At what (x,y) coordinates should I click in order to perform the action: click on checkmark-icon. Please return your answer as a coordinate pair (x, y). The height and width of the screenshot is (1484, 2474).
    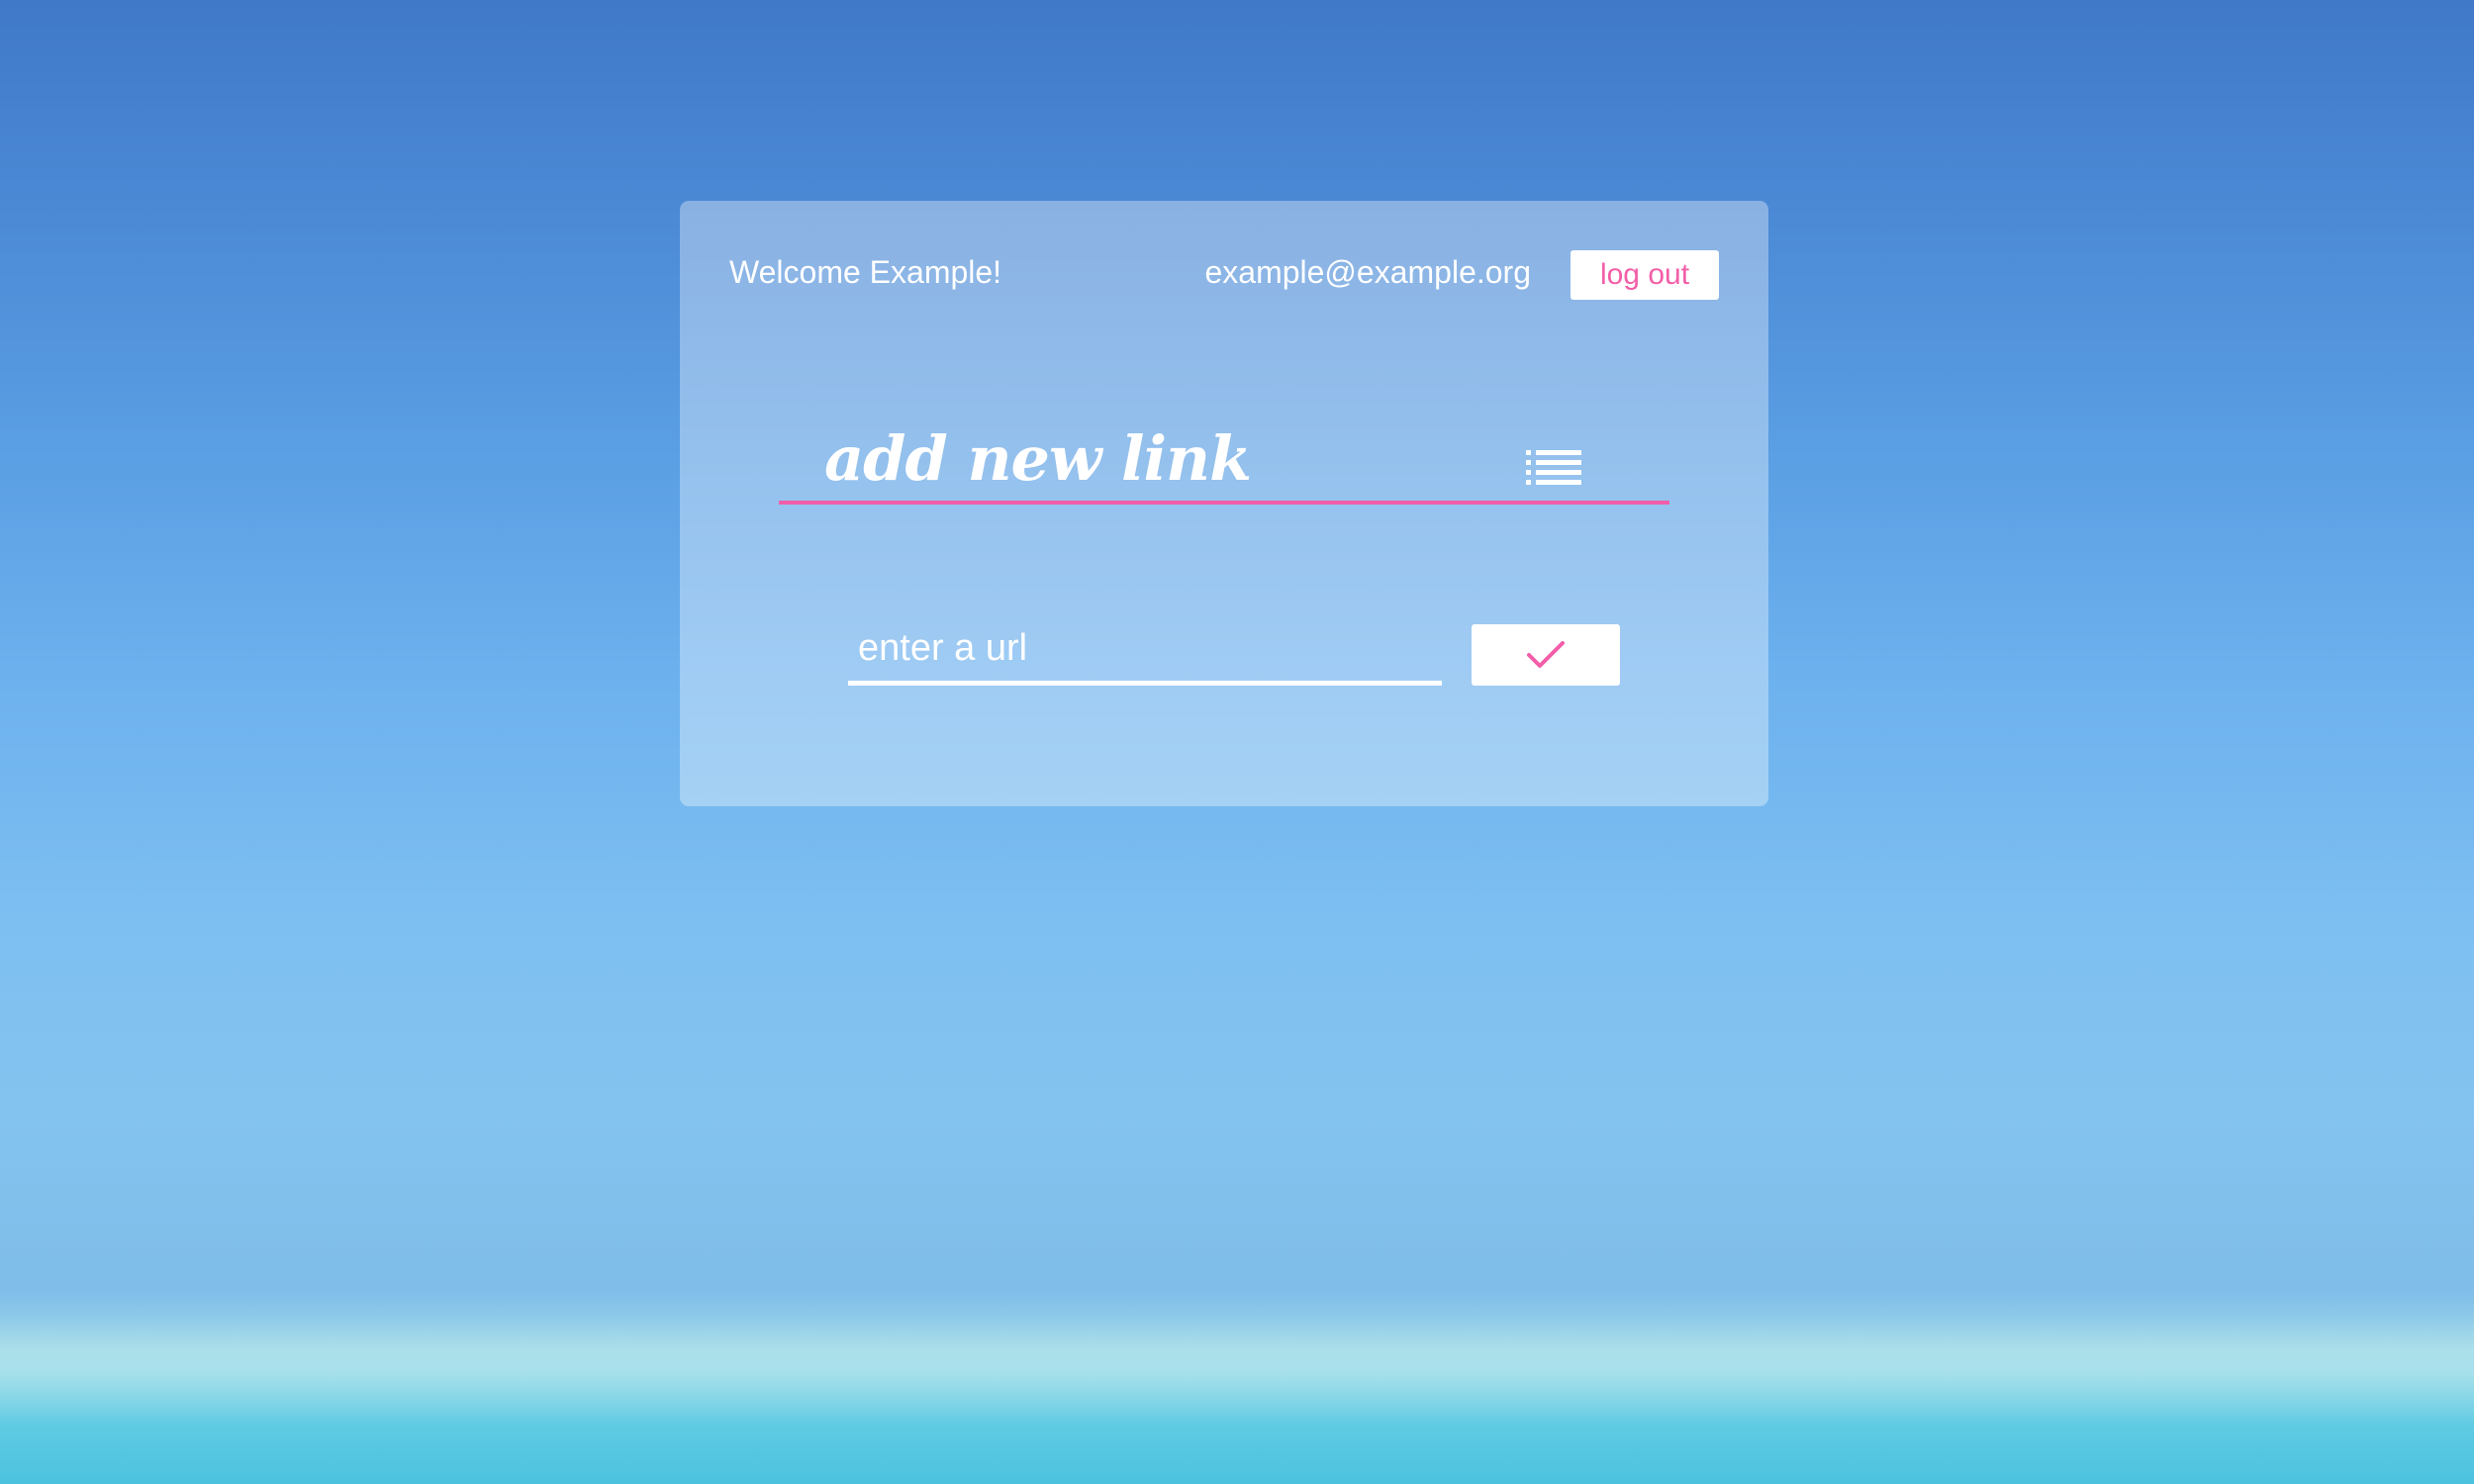
    Looking at the image, I should click on (1546, 654).